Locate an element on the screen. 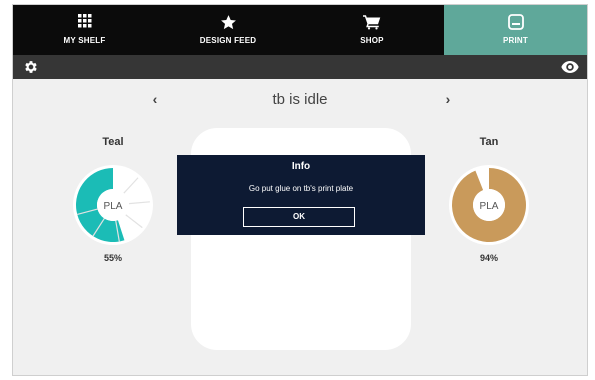  tab-shop-label: SHOP is located at coordinates (372, 40).